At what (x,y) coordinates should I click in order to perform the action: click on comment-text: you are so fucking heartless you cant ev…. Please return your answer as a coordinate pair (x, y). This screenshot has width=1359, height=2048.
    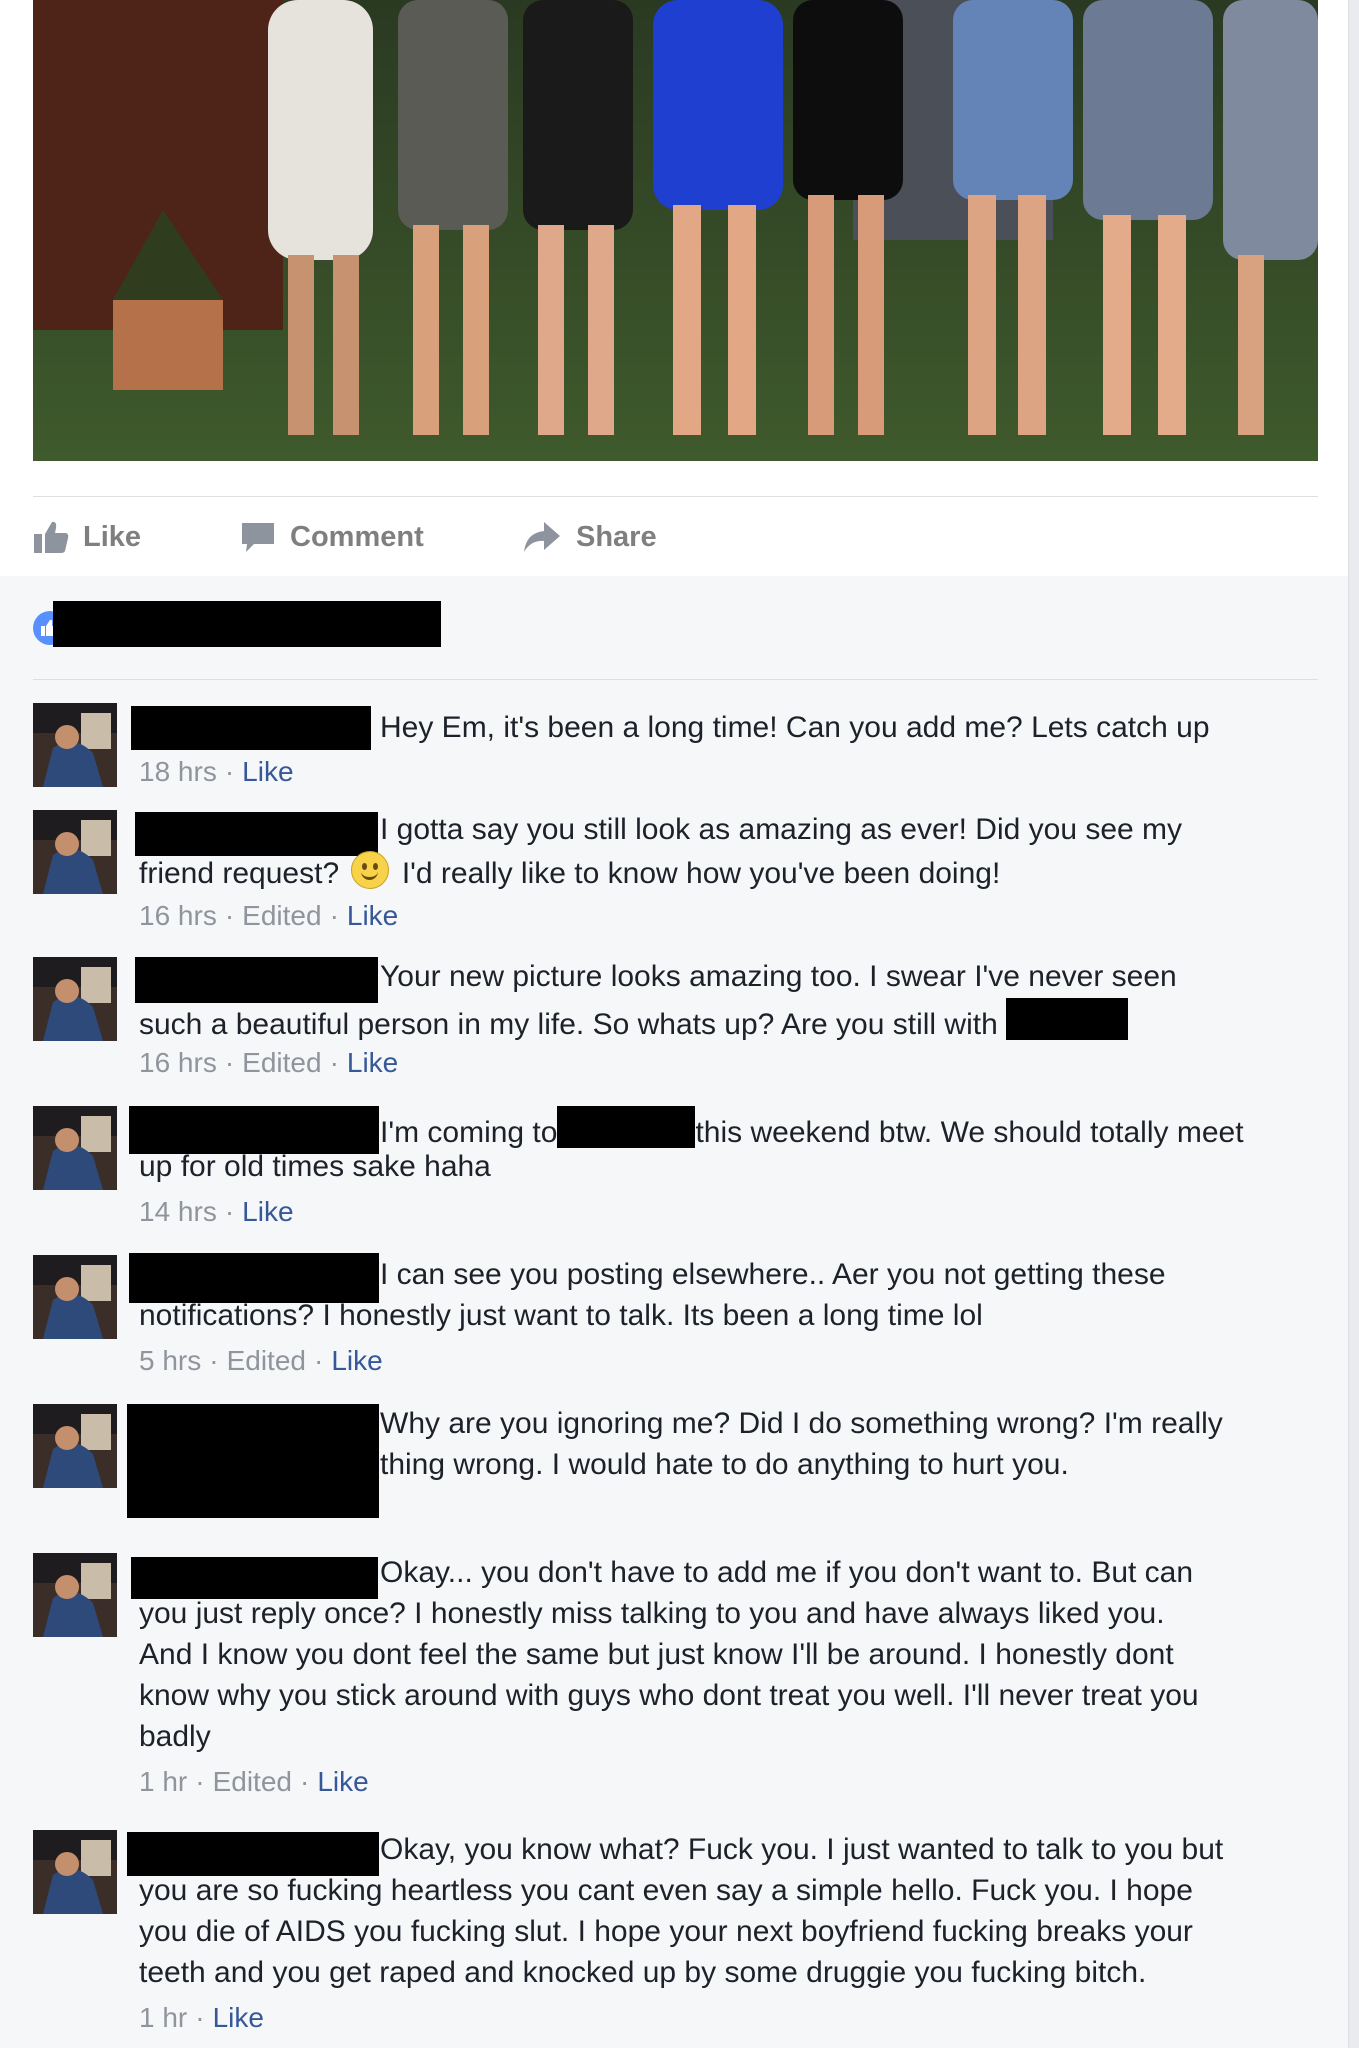
    Looking at the image, I should click on (666, 1890).